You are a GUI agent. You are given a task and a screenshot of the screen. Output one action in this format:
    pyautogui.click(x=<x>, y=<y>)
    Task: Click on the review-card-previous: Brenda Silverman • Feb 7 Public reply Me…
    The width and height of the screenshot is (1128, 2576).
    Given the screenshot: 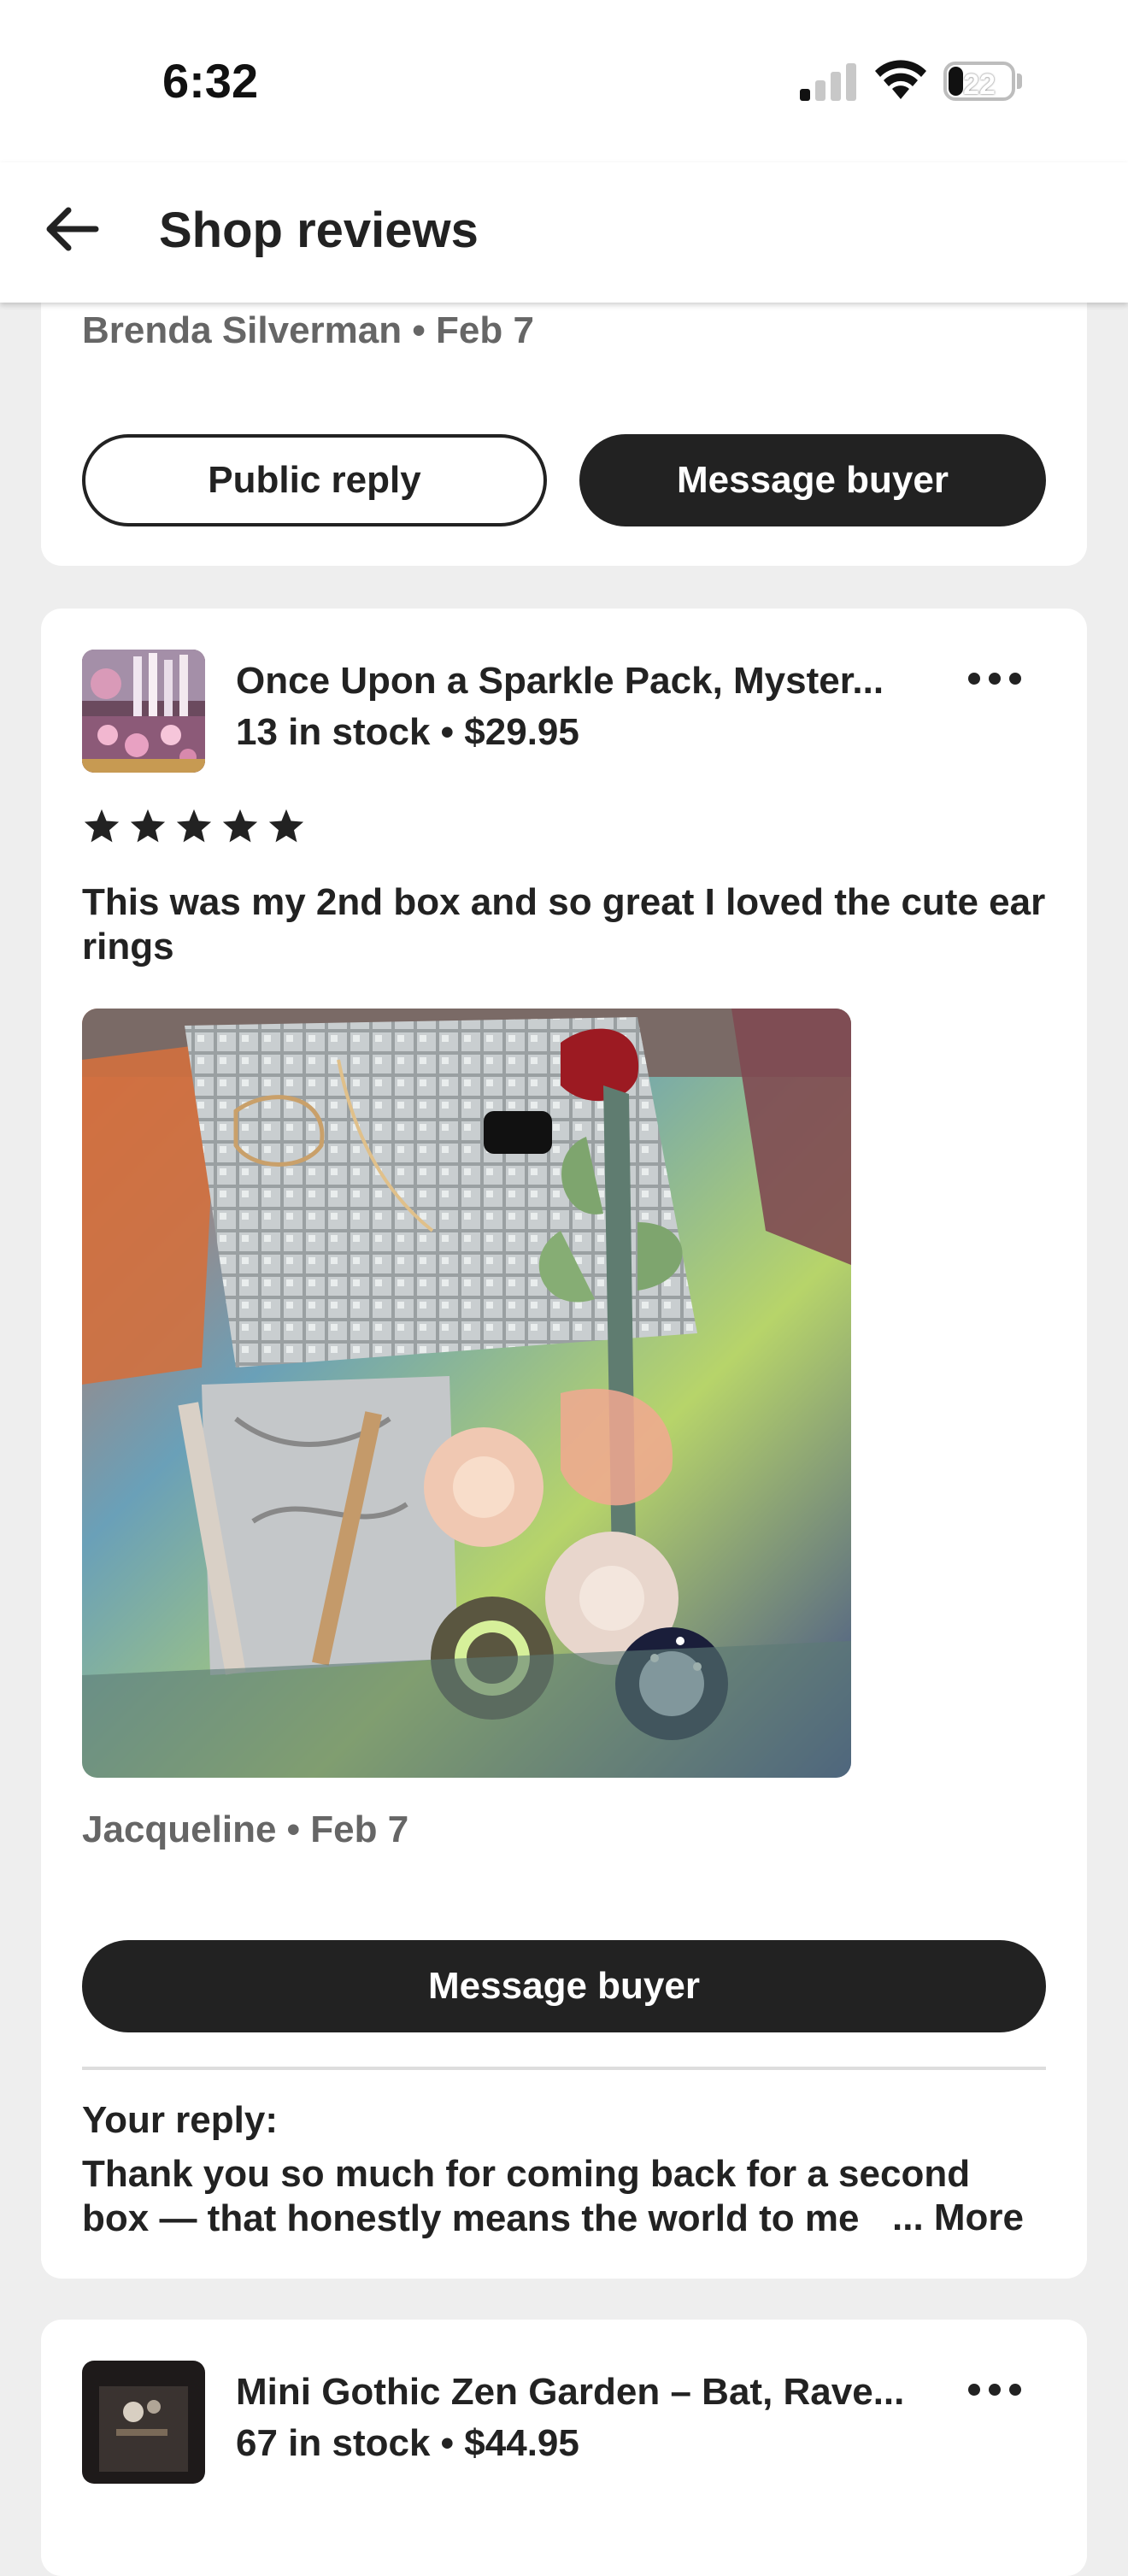 What is the action you would take?
    pyautogui.click(x=564, y=411)
    